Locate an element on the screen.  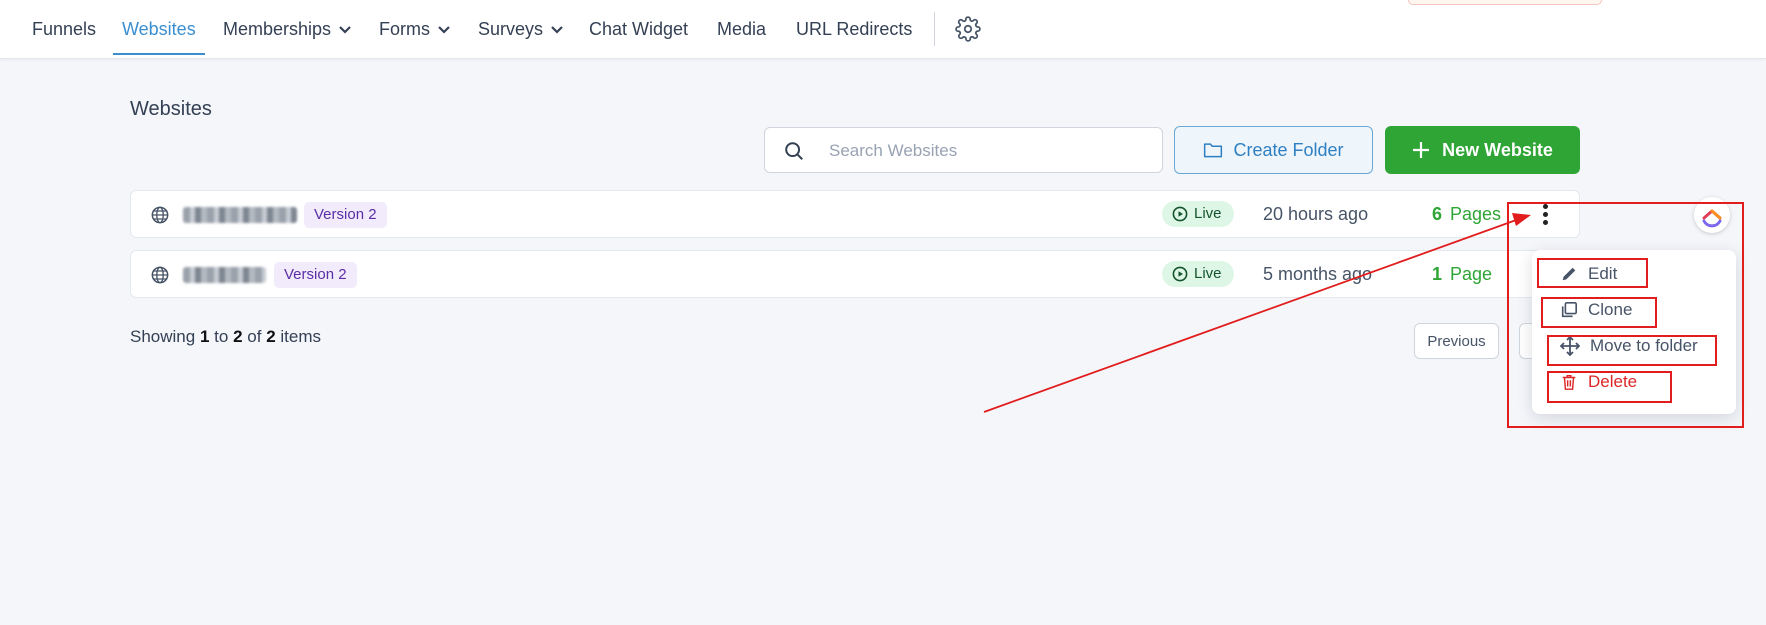
table-row: Version 2 Live 5 months ago 1 Page is located at coordinates (855, 274).